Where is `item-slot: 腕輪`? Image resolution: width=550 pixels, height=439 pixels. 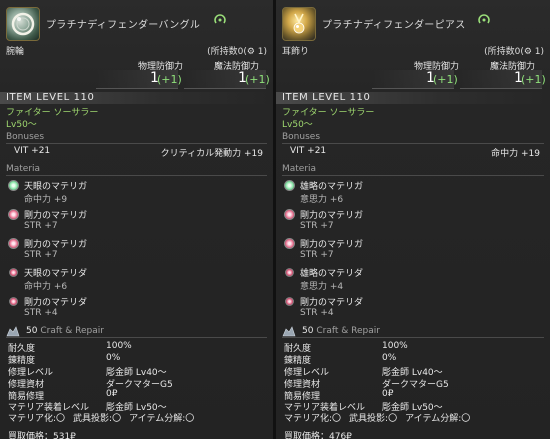 item-slot: 腕輪 is located at coordinates (15, 52).